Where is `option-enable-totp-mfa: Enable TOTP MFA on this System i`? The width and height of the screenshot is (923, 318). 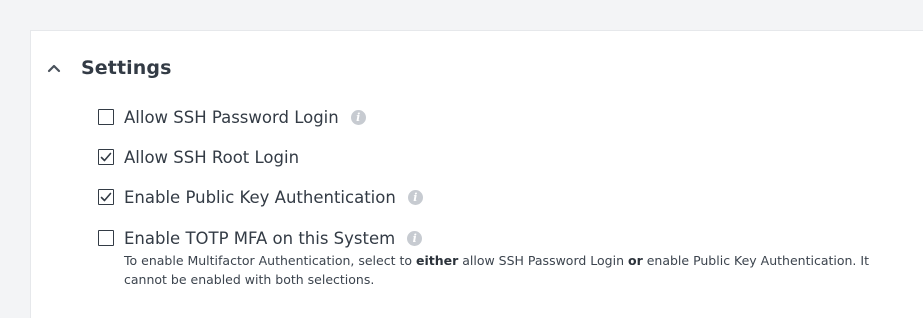 option-enable-totp-mfa: Enable TOTP MFA on this System i is located at coordinates (260, 238).